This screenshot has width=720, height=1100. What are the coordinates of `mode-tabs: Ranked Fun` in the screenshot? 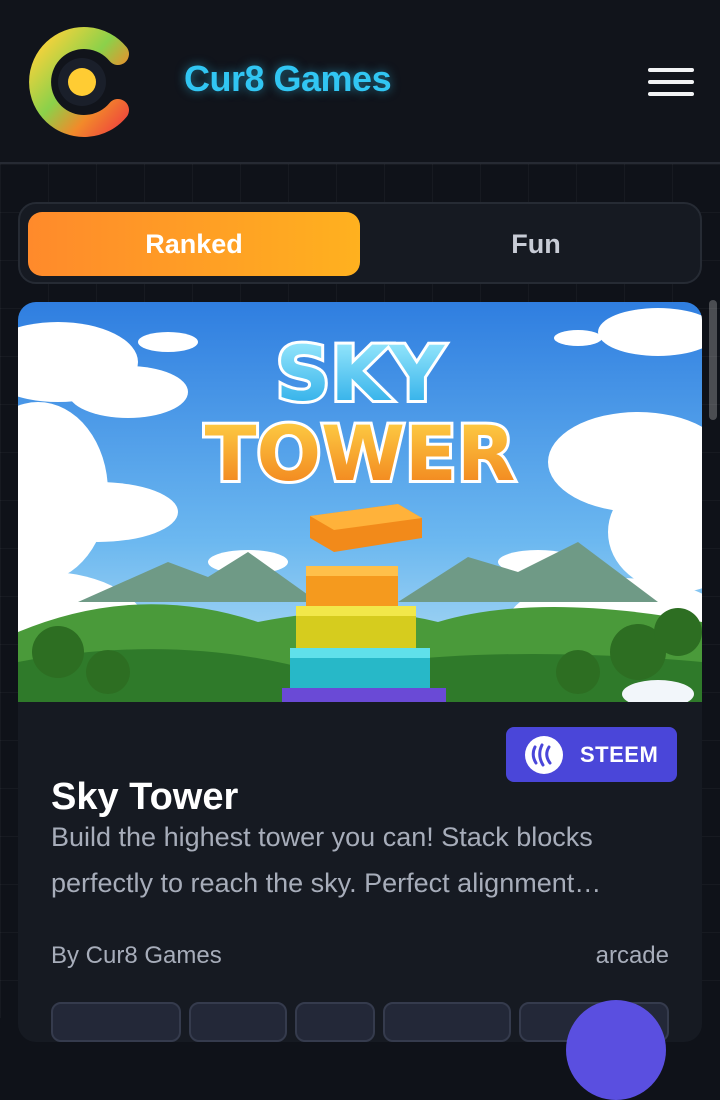 It's located at (360, 243).